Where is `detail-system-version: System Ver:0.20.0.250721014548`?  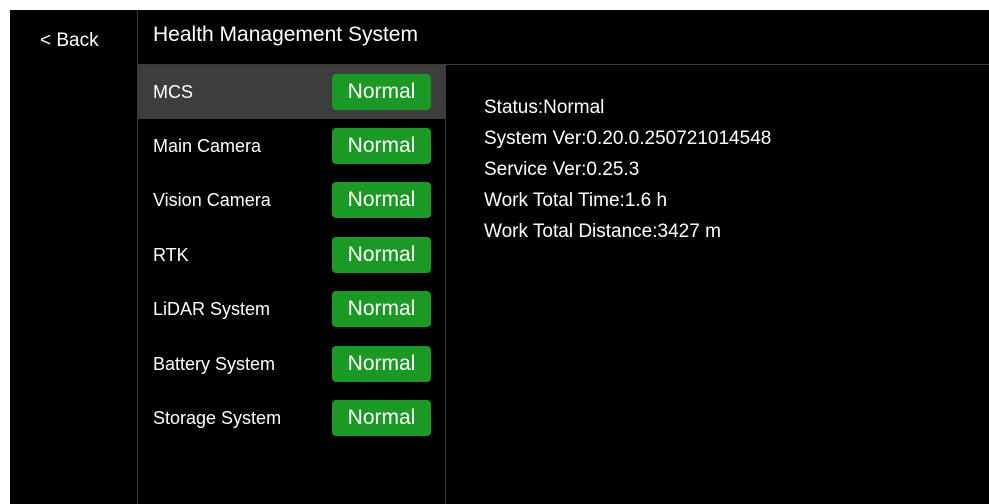
detail-system-version: System Ver:0.20.0.250721014548 is located at coordinates (628, 138).